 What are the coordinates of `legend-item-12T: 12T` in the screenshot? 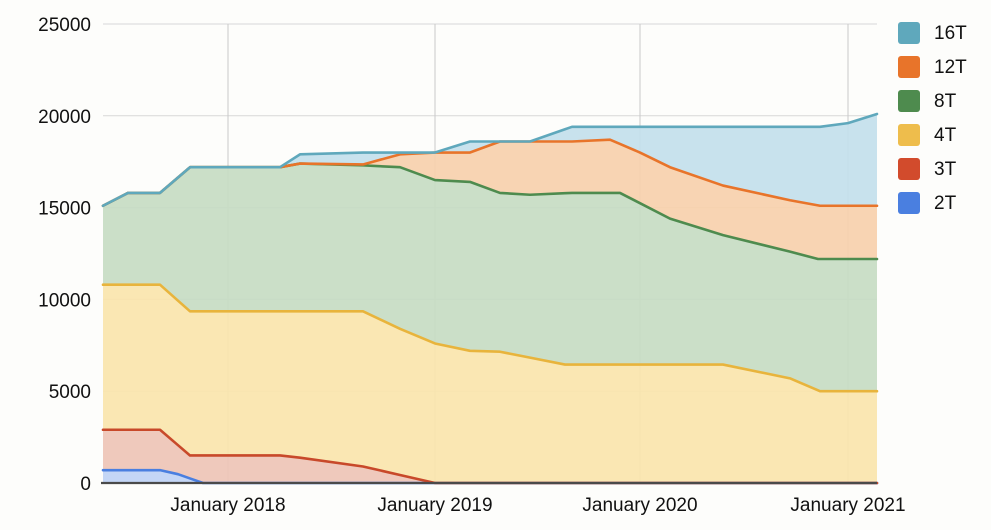 It's located at (932, 67).